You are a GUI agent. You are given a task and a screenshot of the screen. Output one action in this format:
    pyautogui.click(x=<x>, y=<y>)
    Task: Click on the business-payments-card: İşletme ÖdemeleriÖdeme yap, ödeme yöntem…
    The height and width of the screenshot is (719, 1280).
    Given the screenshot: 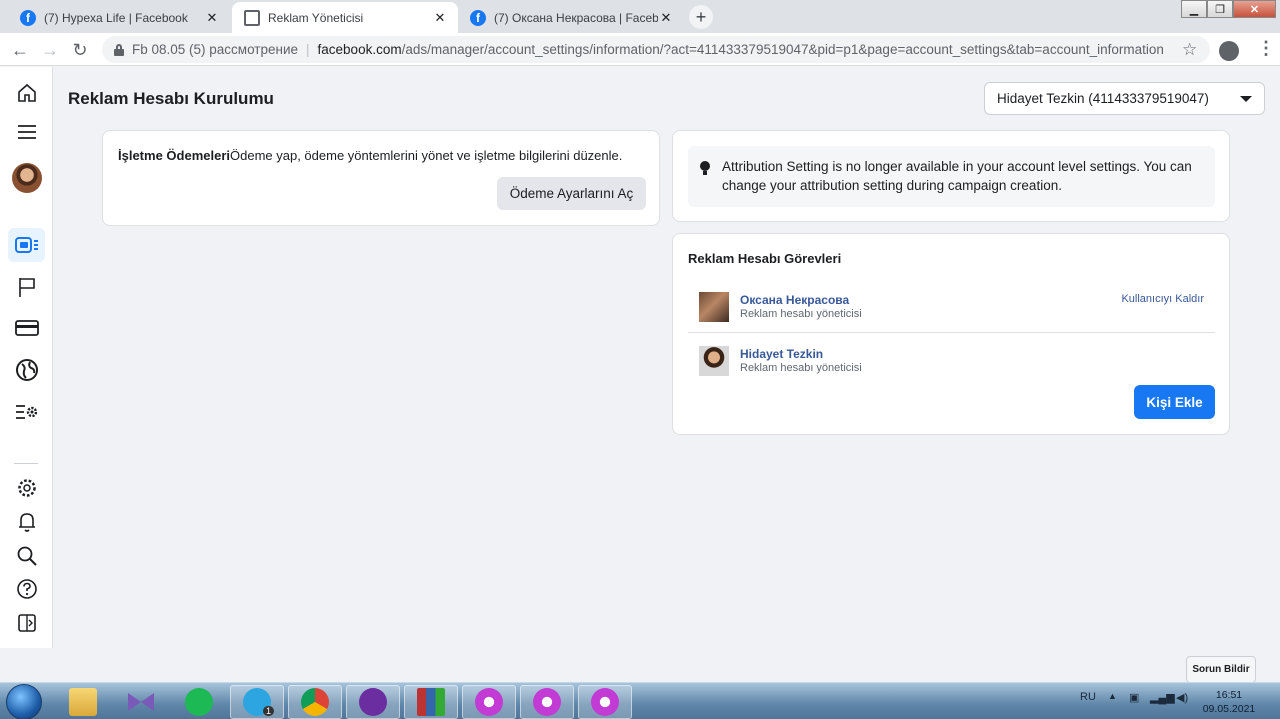 What is the action you would take?
    pyautogui.click(x=381, y=178)
    